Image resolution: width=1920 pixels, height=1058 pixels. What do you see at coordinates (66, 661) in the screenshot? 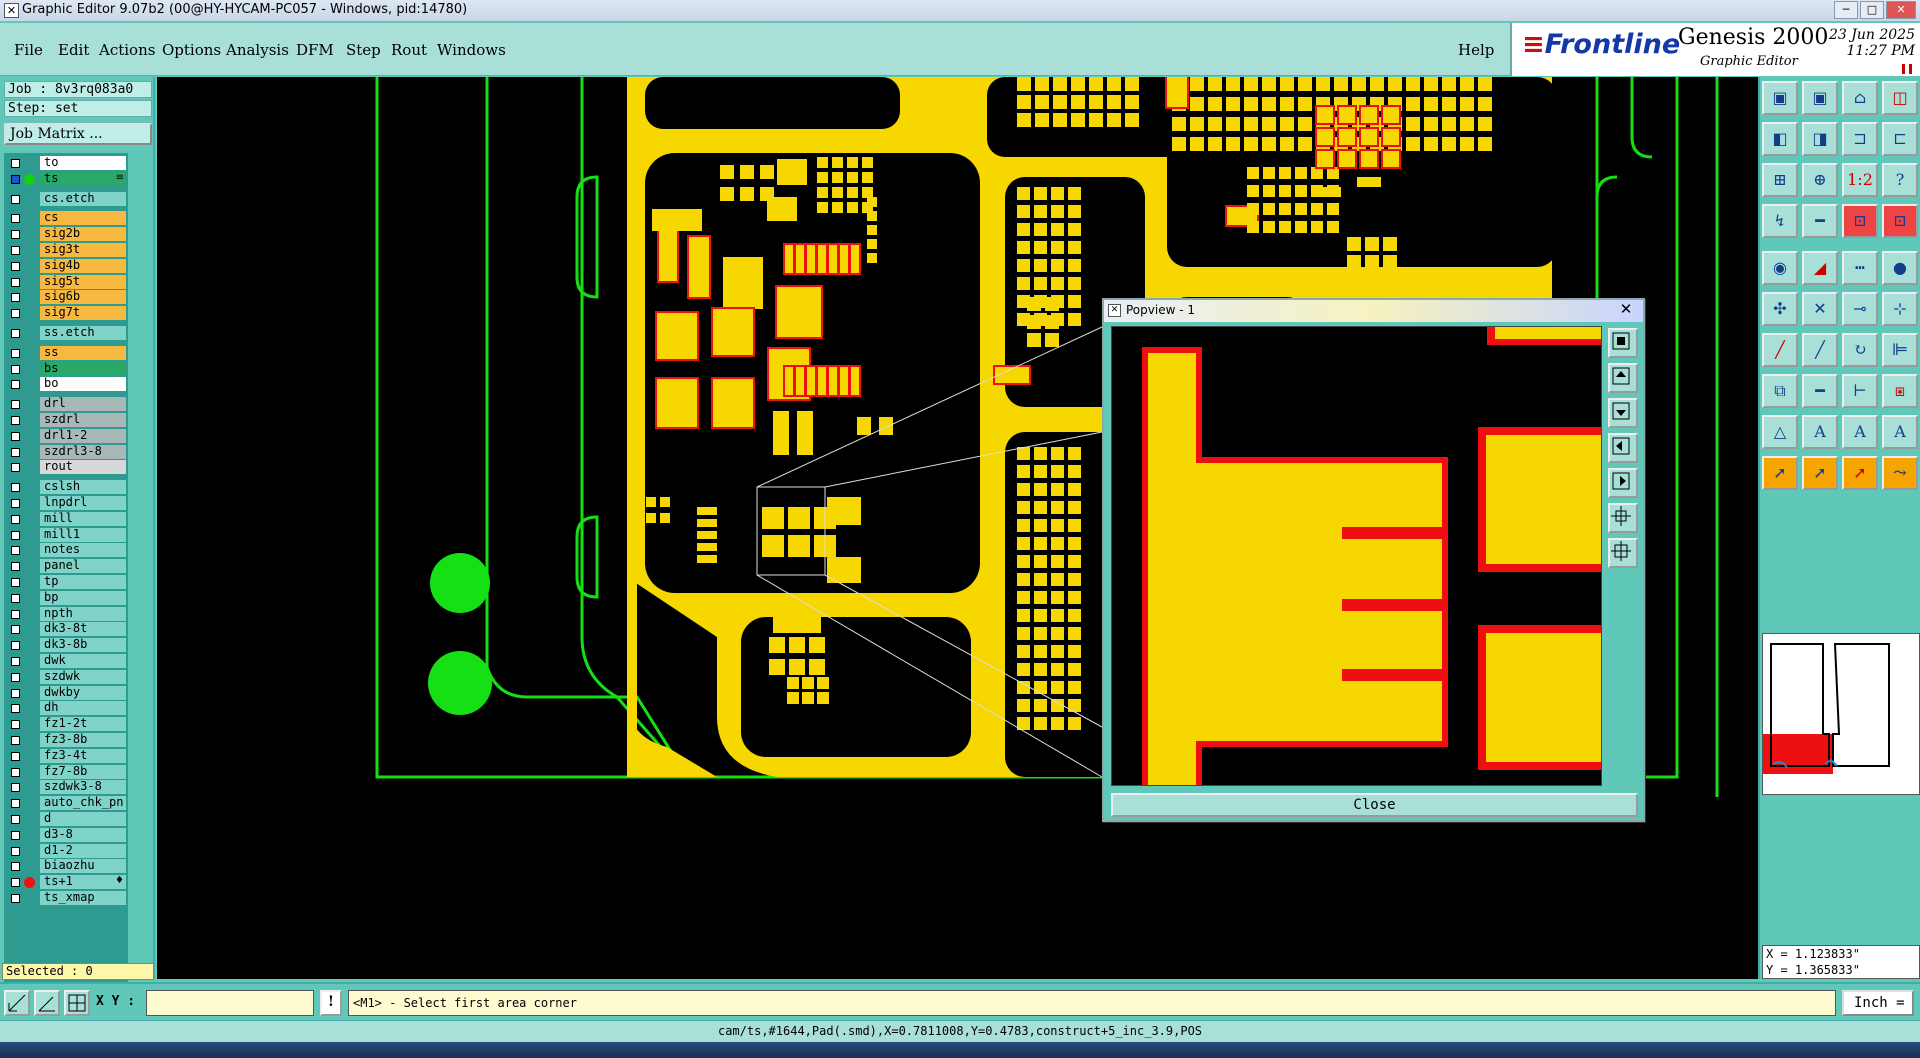
I see `layer-row: dwk` at bounding box center [66, 661].